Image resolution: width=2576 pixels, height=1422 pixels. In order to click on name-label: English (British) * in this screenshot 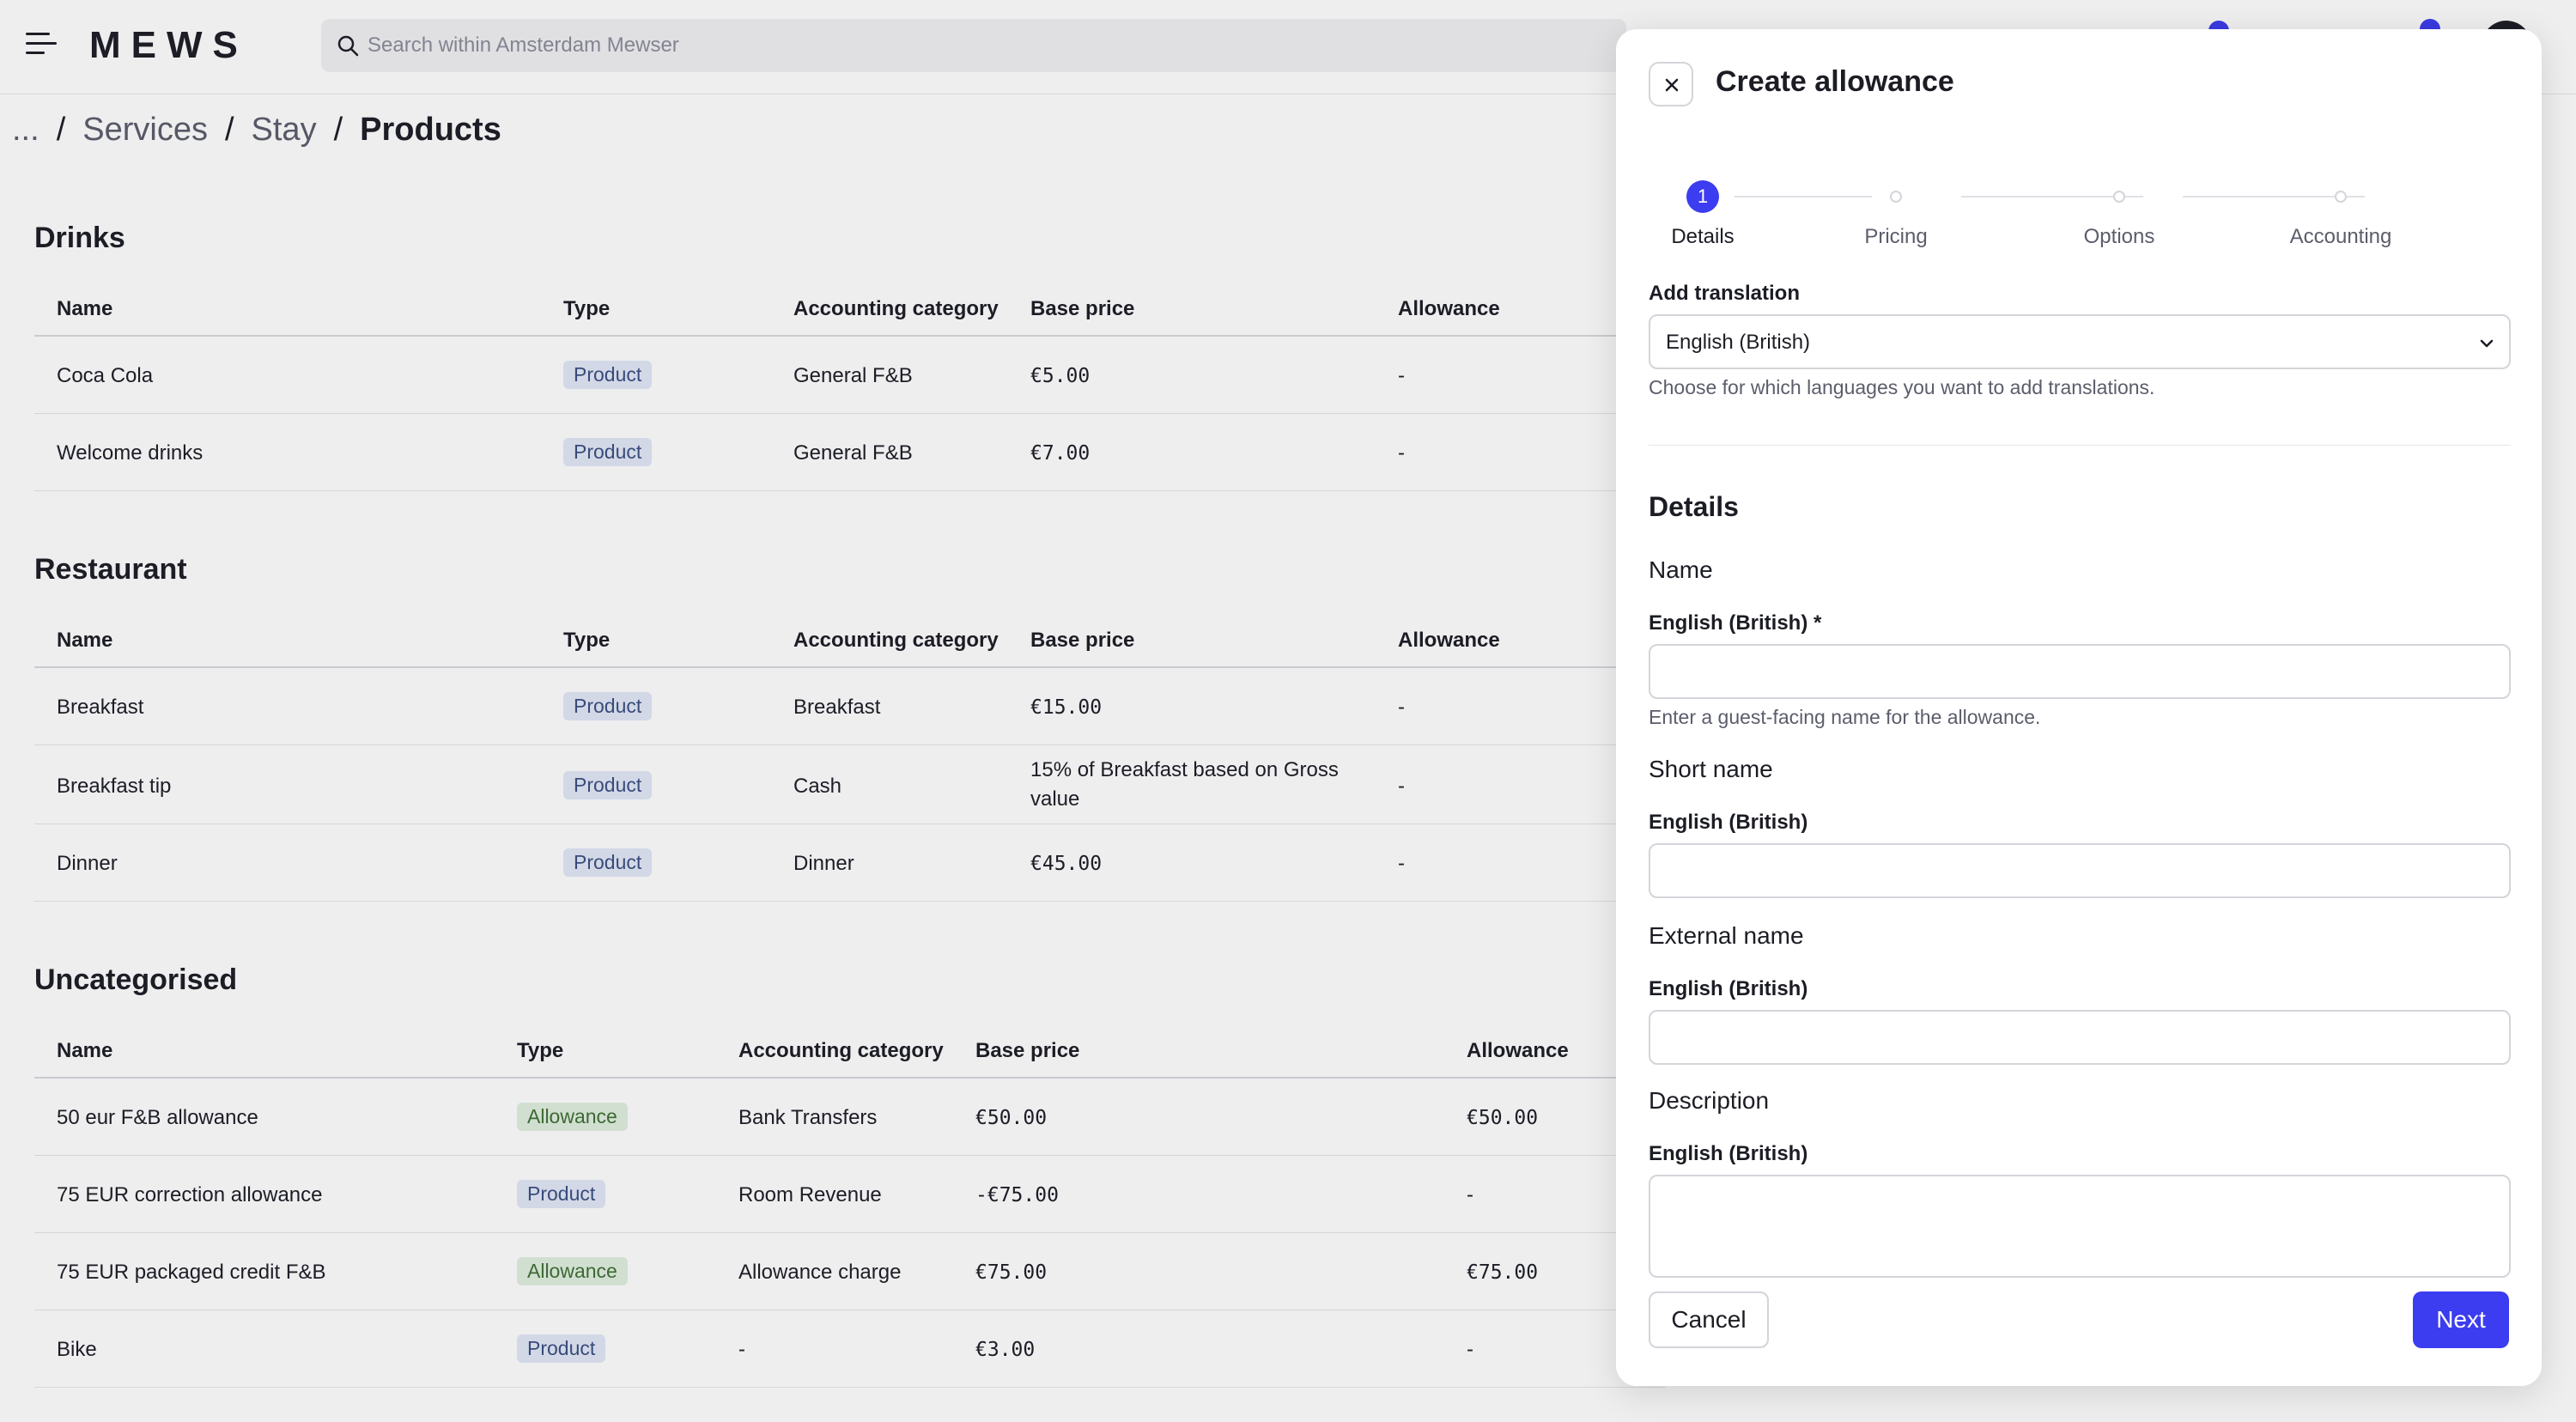, I will do `click(1736, 623)`.